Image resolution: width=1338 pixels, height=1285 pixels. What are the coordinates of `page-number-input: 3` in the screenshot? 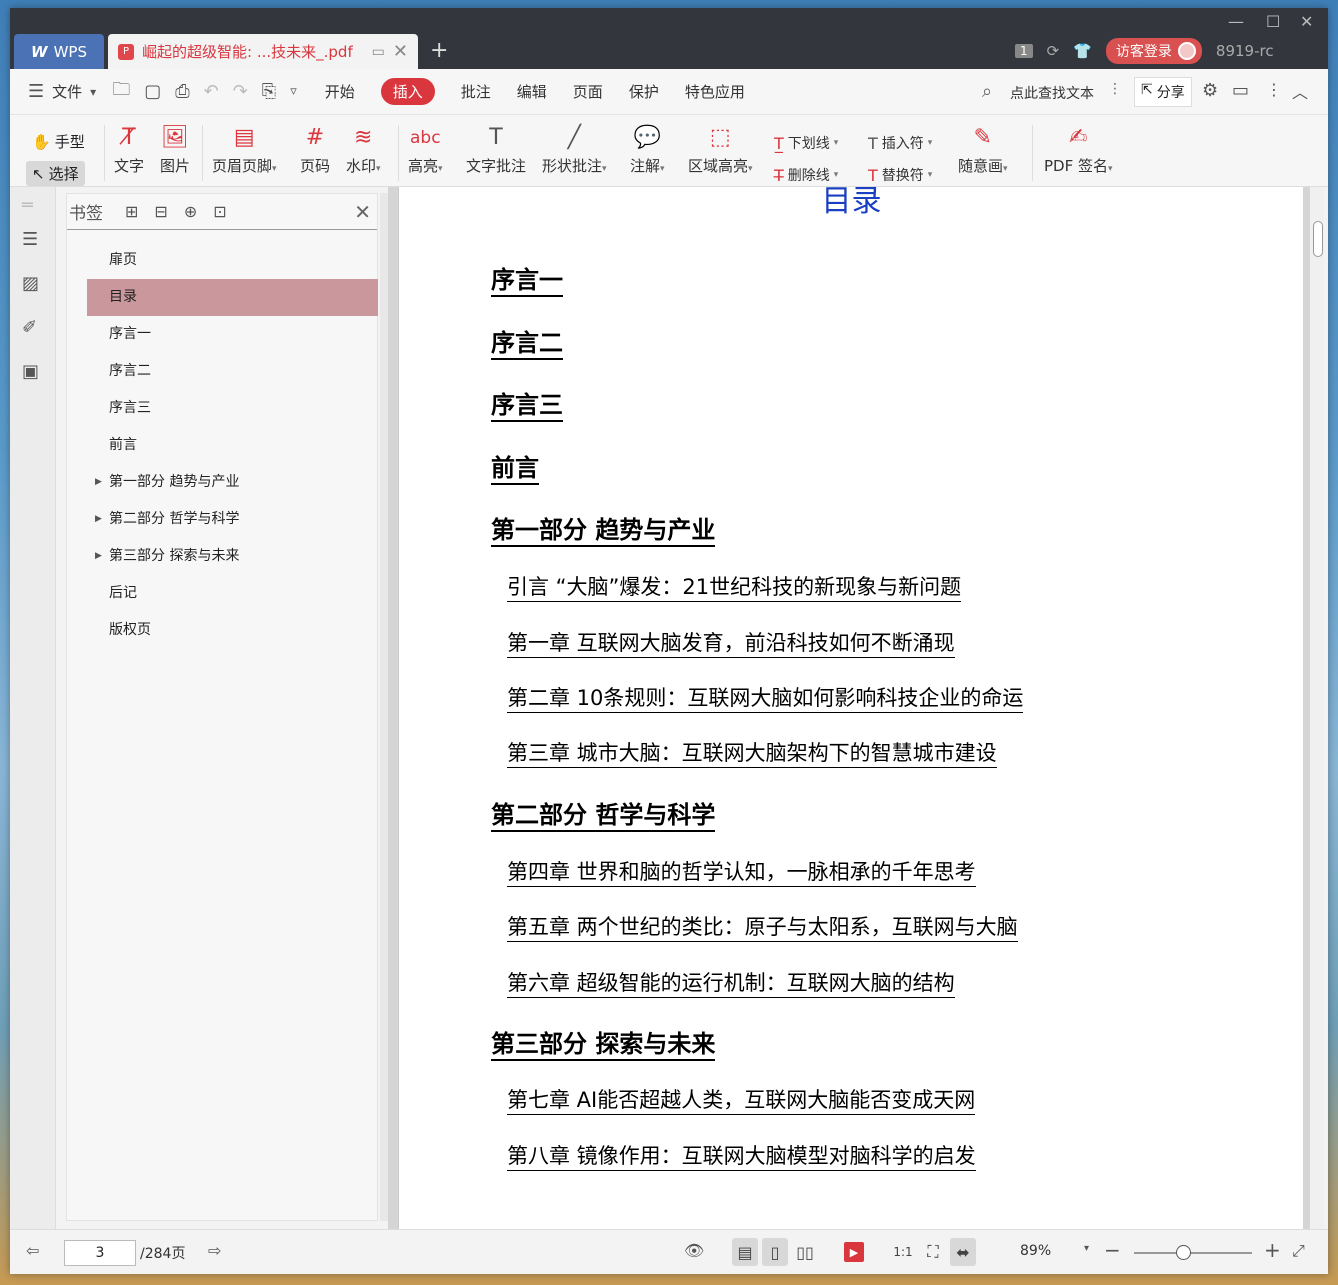 It's located at (100, 1253).